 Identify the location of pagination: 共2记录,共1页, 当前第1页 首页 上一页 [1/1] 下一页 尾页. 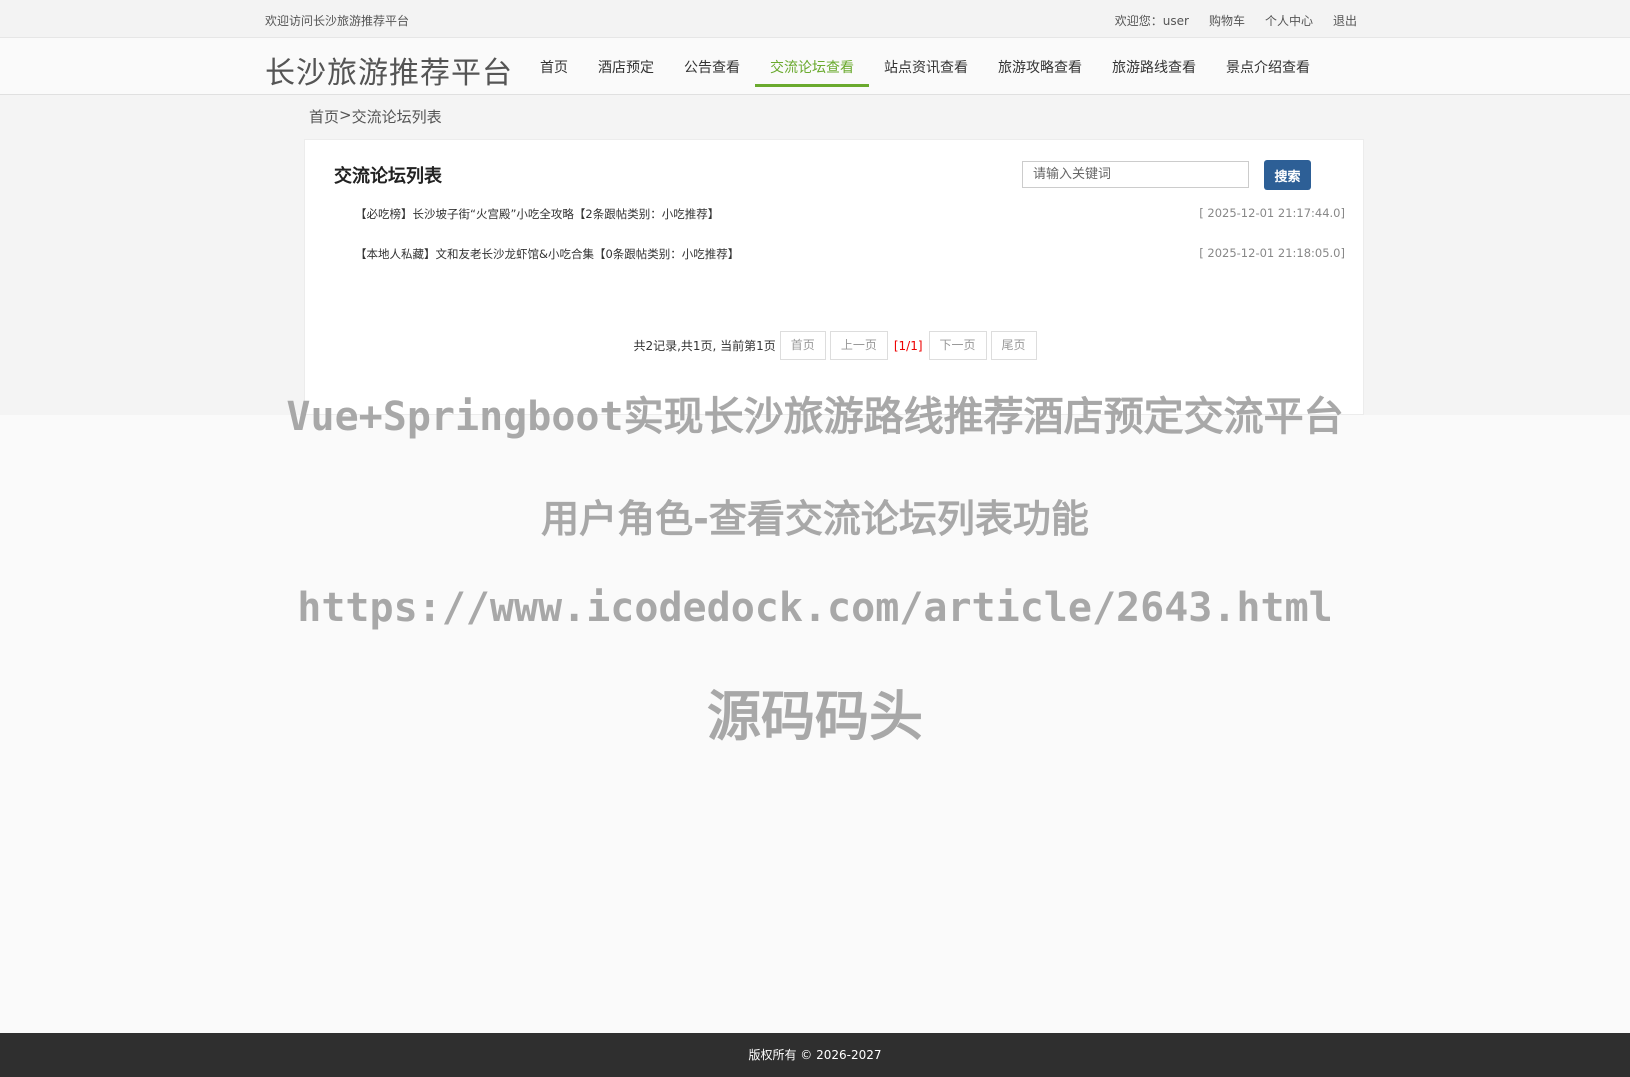
(835, 345).